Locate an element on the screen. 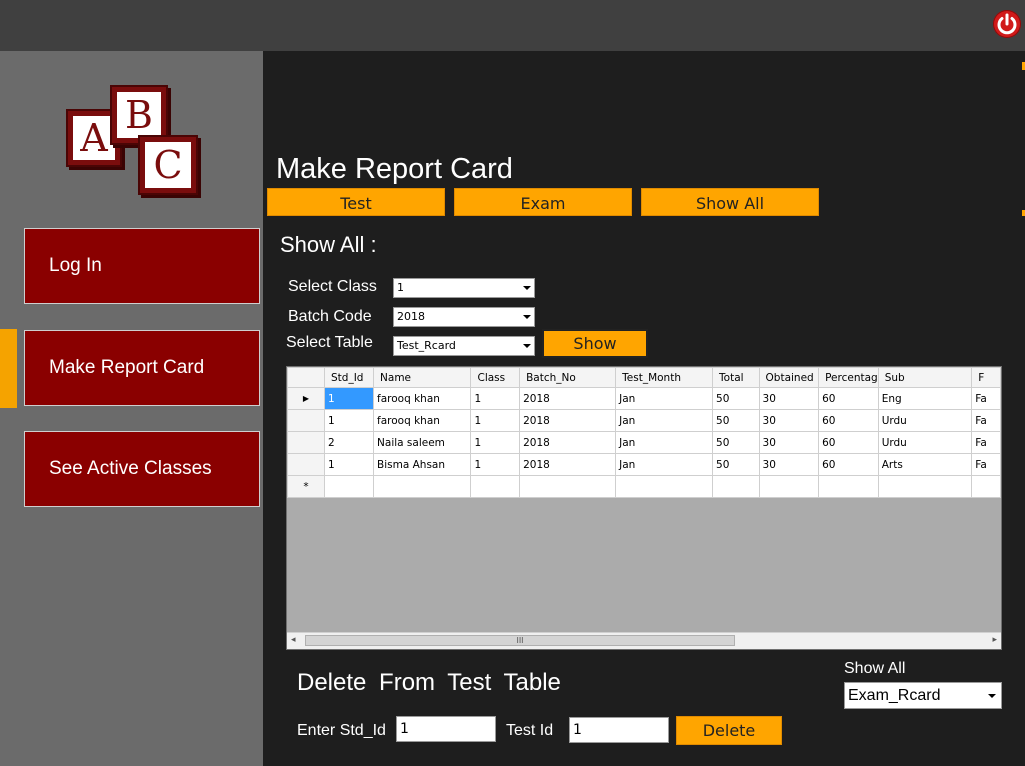  scroll-right-icon: ▸ is located at coordinates (994, 640).